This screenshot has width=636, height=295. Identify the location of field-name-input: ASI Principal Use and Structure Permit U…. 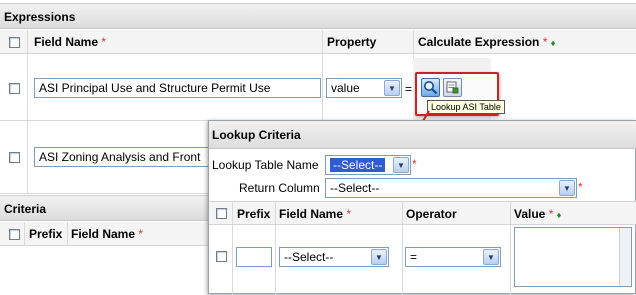
(177, 88).